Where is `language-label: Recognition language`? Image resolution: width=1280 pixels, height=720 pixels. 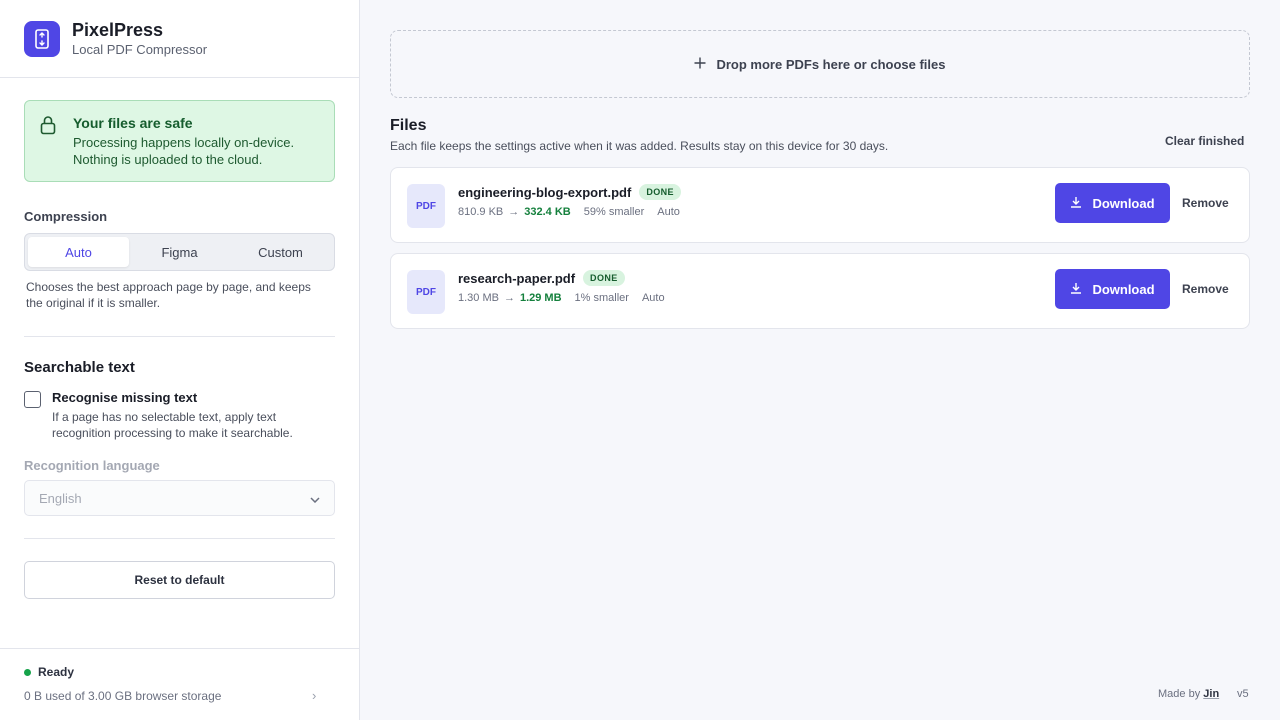 language-label: Recognition language is located at coordinates (92, 465).